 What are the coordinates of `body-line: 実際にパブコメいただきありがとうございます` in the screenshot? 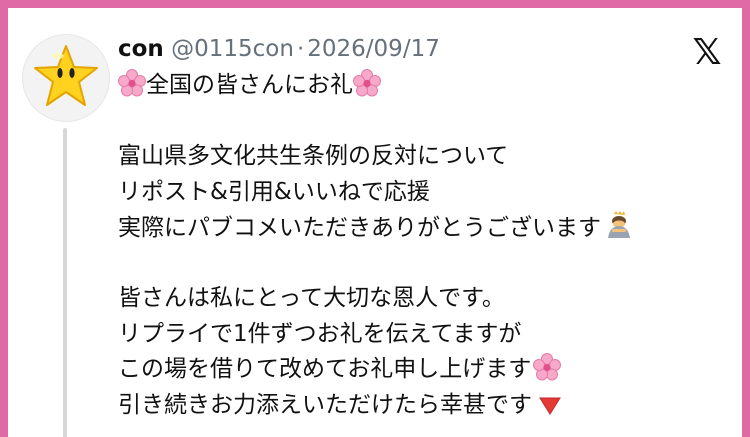 It's located at (423, 228).